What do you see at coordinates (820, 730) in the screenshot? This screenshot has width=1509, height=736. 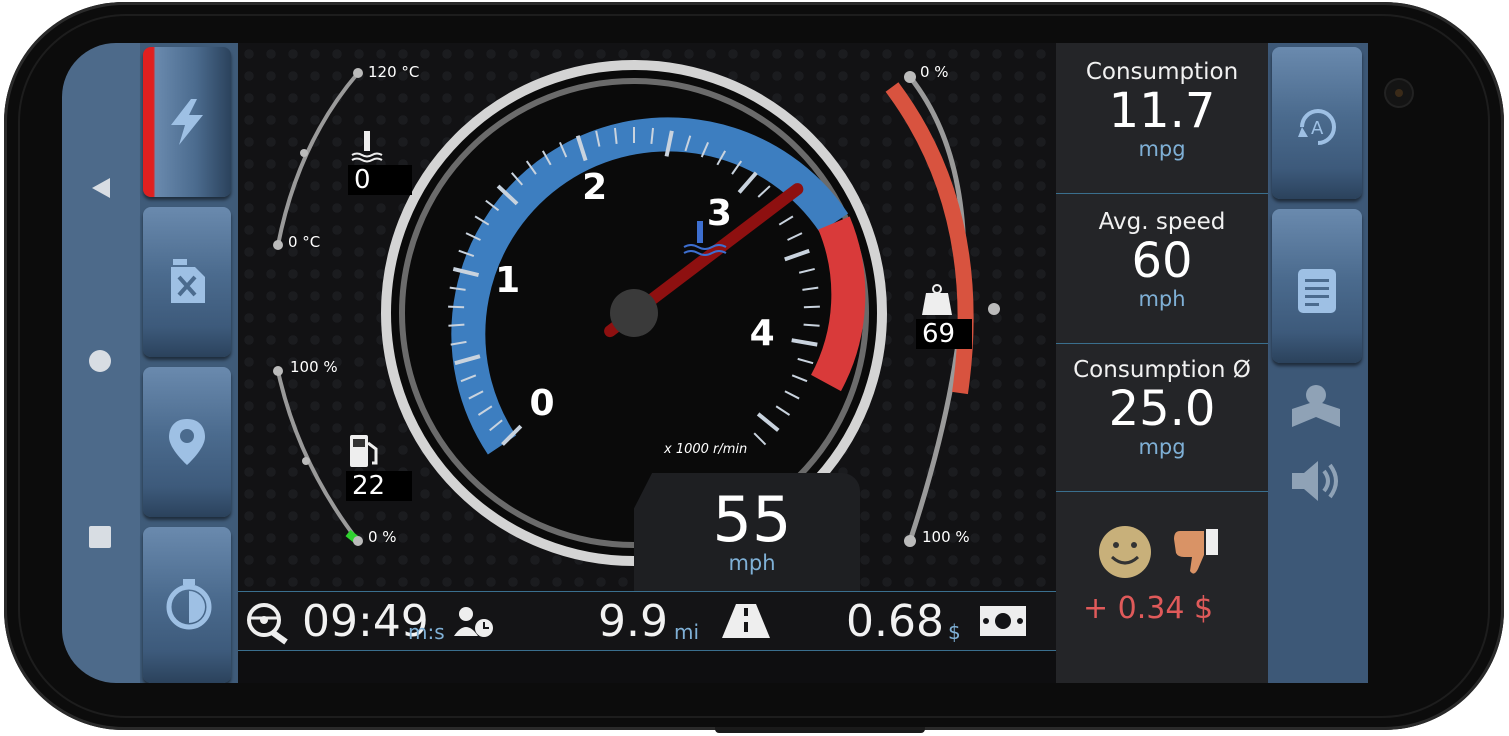 I see `phone-side-button` at bounding box center [820, 730].